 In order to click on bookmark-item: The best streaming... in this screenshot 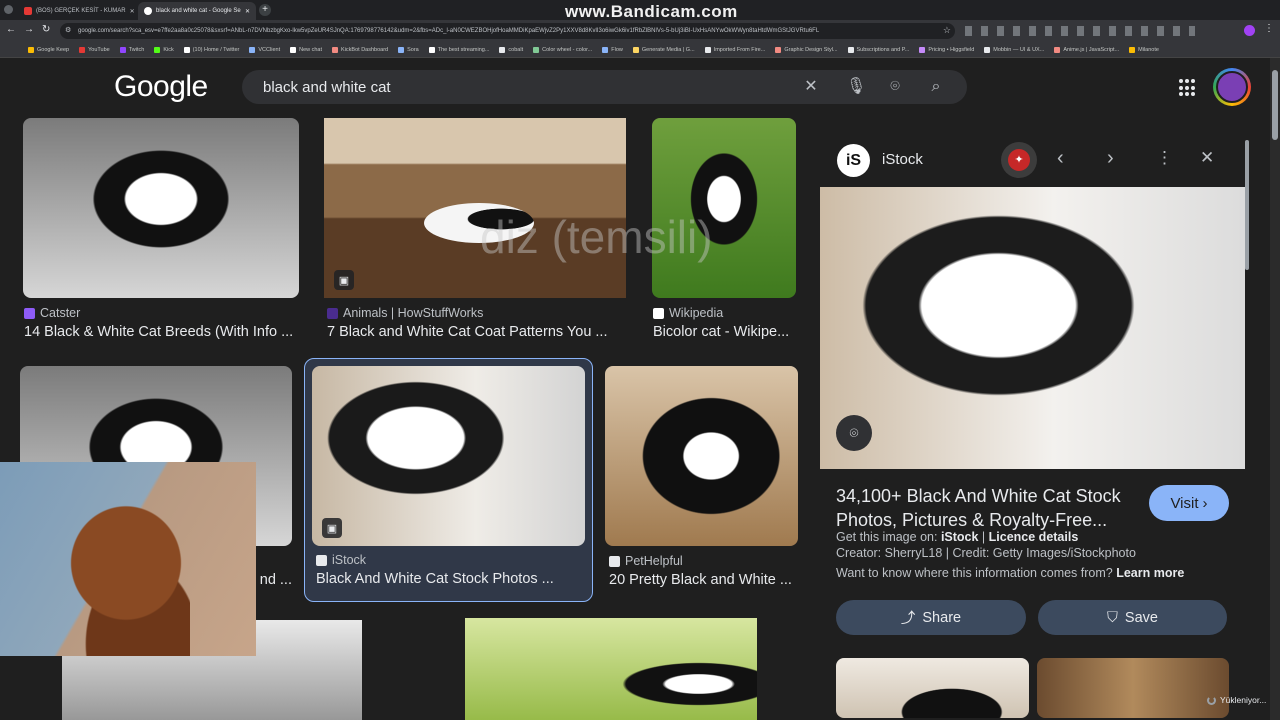, I will do `click(458, 49)`.